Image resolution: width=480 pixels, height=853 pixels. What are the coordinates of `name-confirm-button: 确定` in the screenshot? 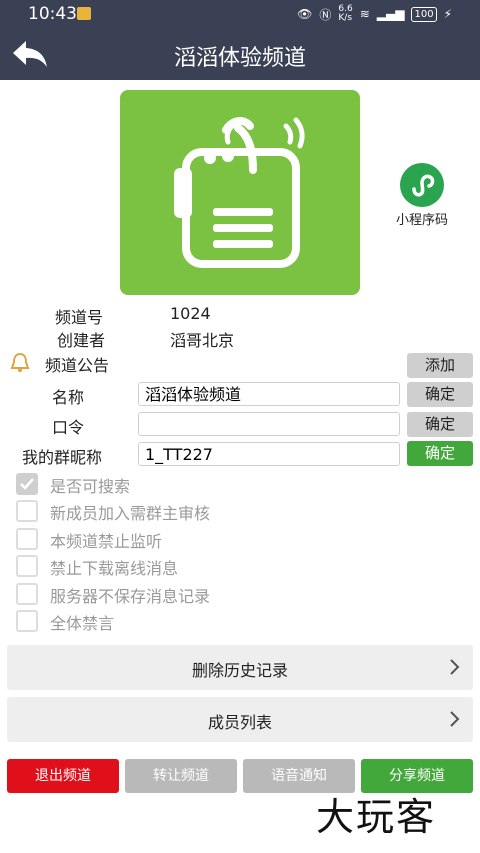 It's located at (440, 394).